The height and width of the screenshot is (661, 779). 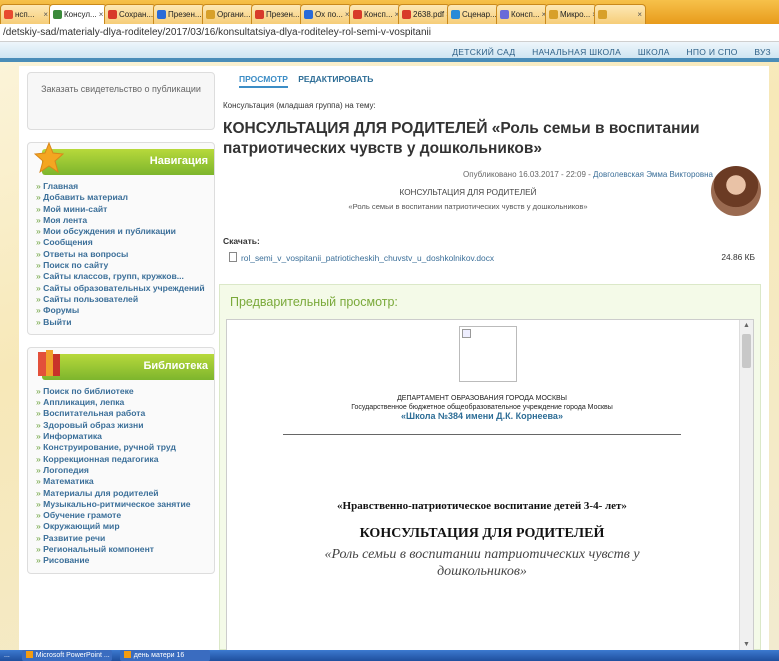 I want to click on sidebar-link: Информатика, so click(x=125, y=436).